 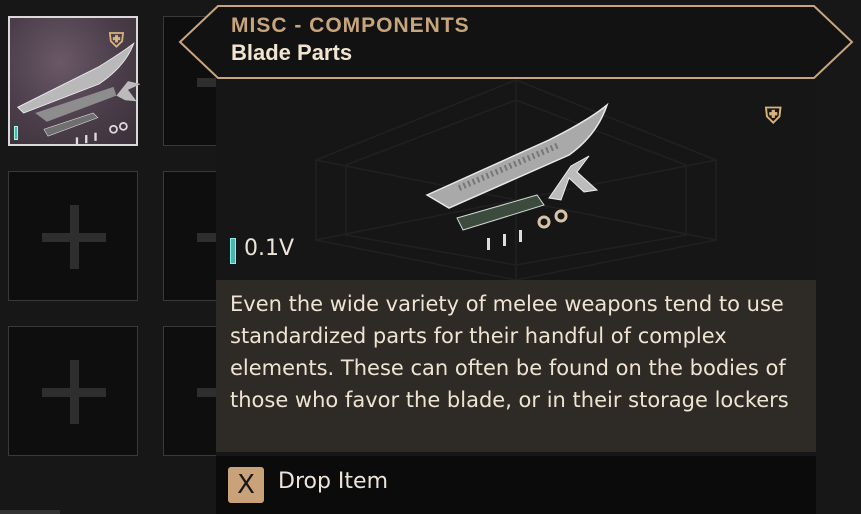 What do you see at coordinates (517, 176) in the screenshot?
I see `blade-parts-icon` at bounding box center [517, 176].